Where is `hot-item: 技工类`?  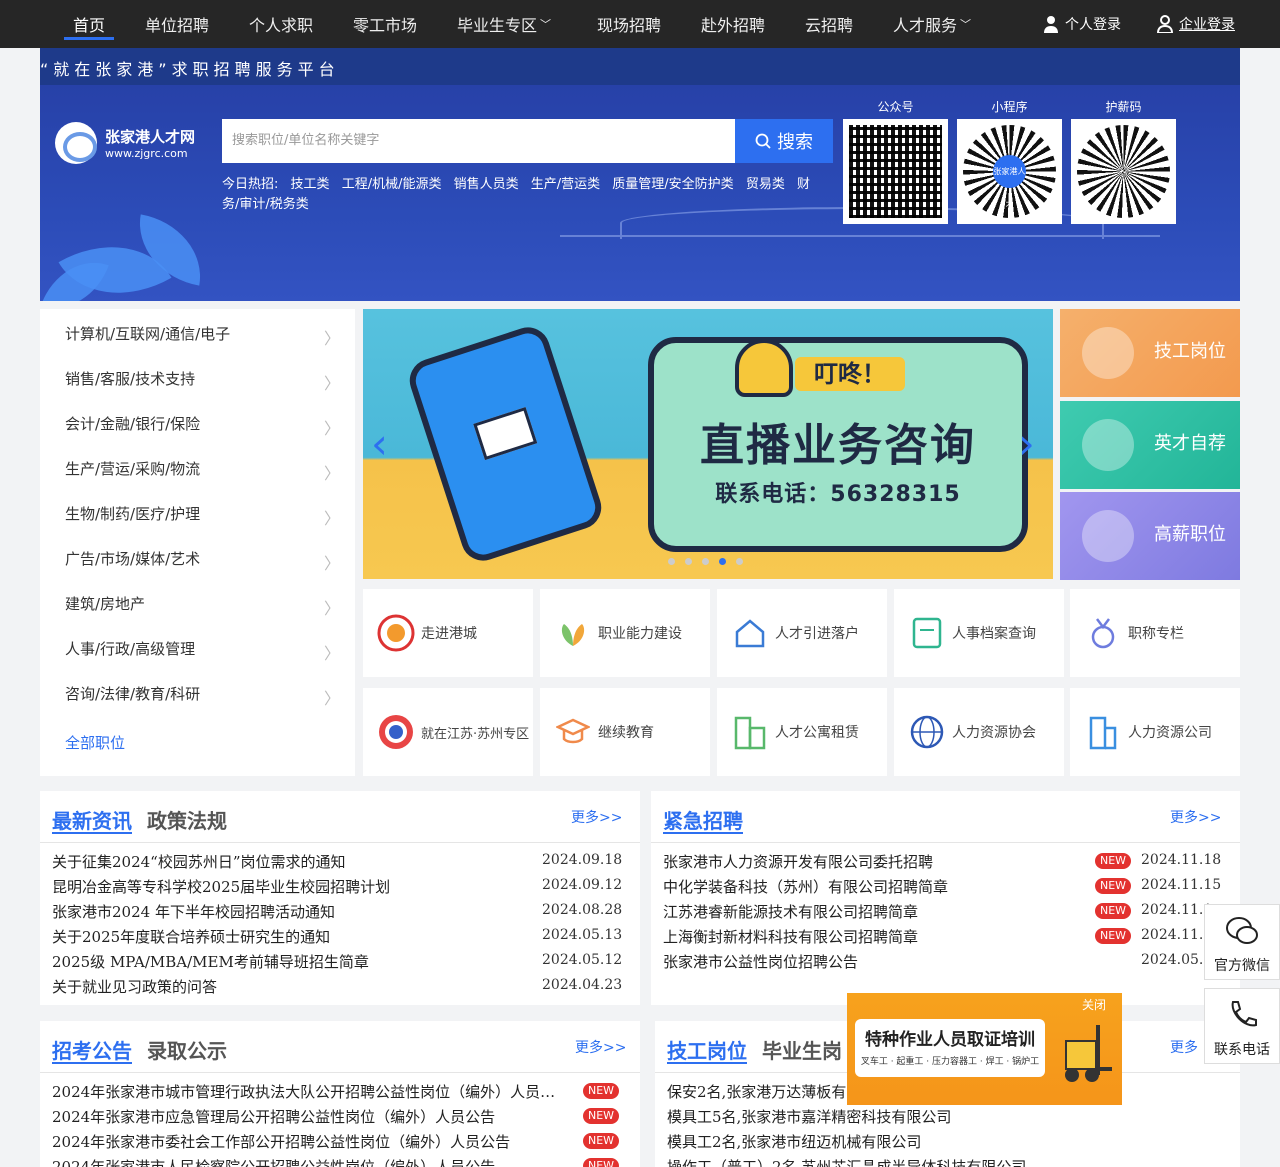 hot-item: 技工类 is located at coordinates (310, 184).